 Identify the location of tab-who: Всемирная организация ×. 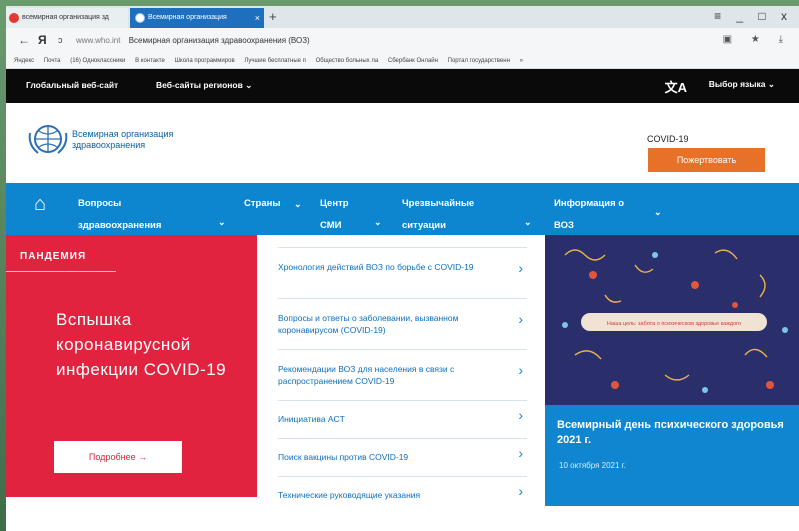
(197, 18).